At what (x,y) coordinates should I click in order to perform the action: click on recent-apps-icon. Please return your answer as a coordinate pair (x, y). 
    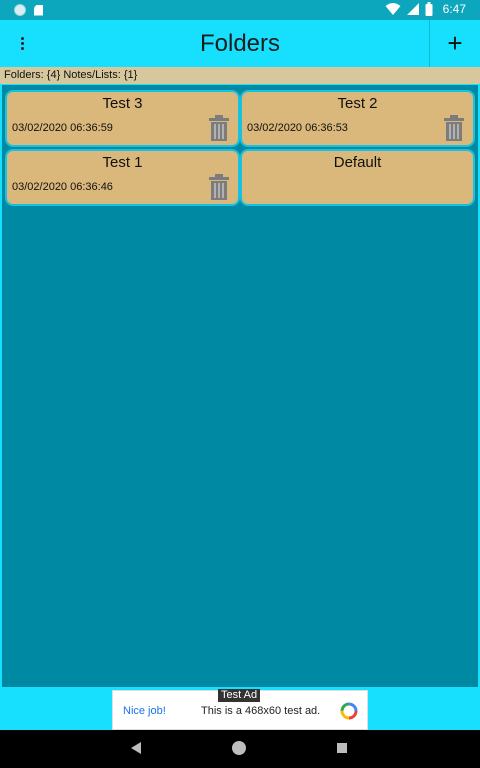
    Looking at the image, I should click on (342, 748).